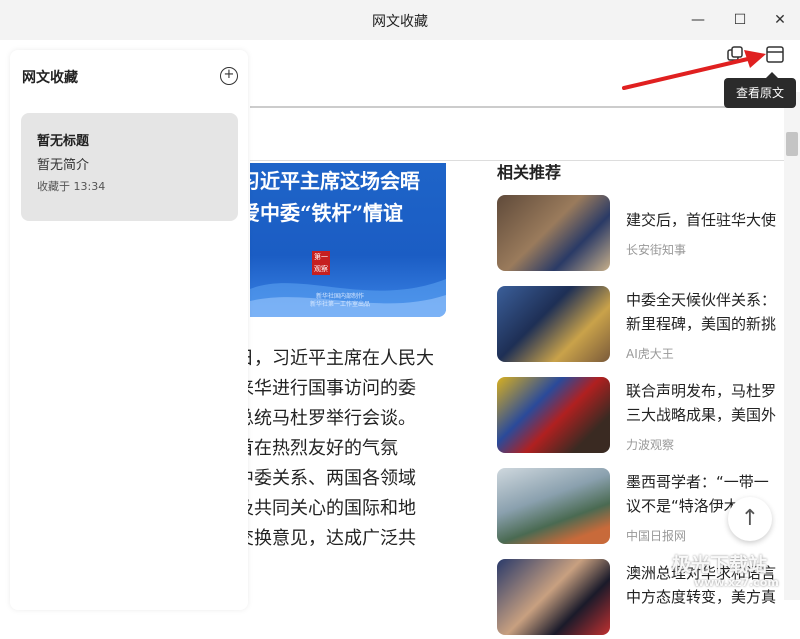  I want to click on scrollbar-track, so click(792, 346).